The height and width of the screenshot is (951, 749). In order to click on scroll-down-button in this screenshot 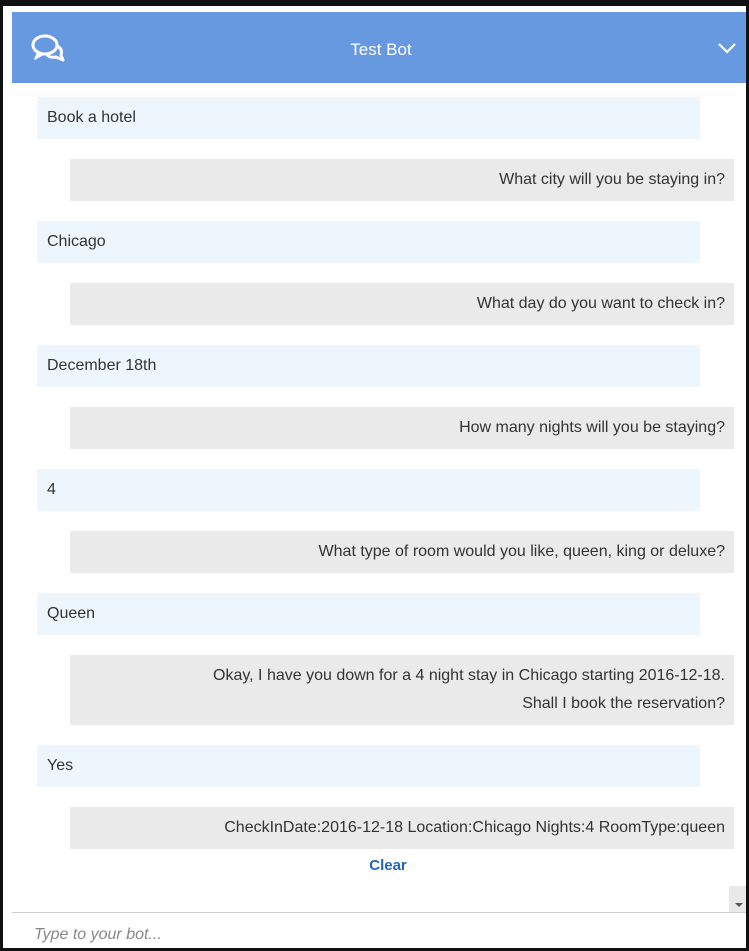, I will do `click(737, 899)`.